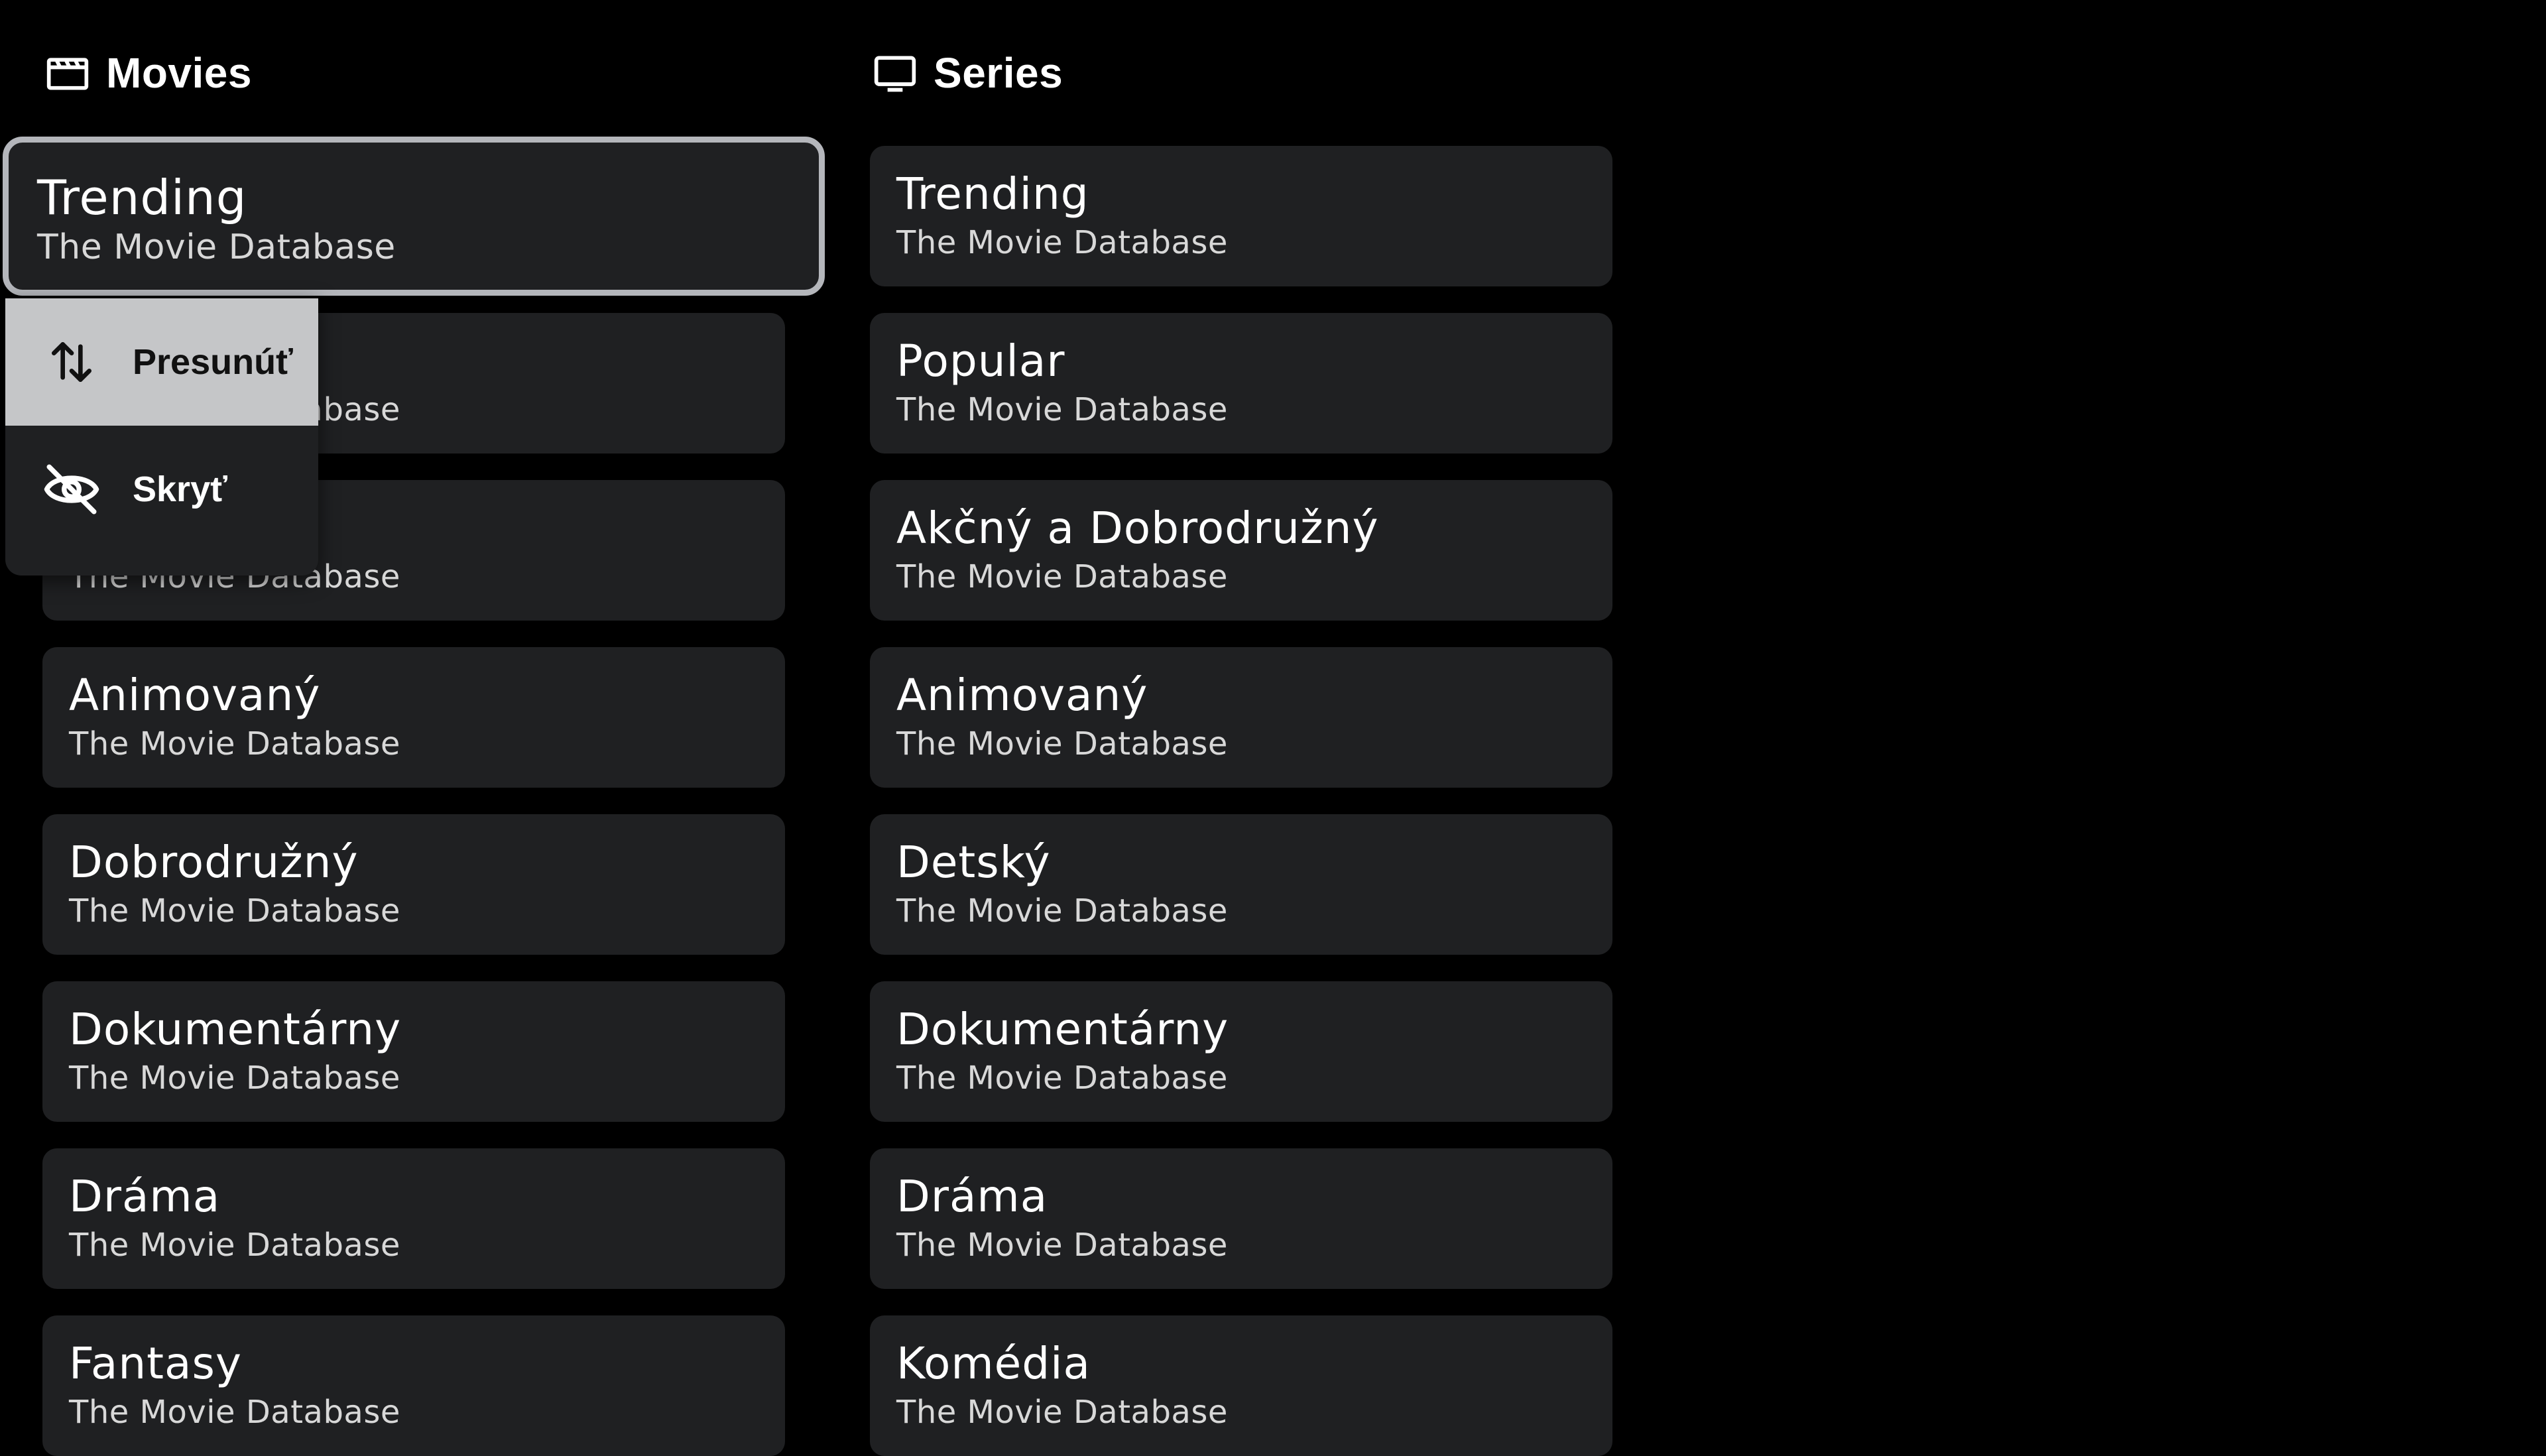 This screenshot has width=2546, height=1456. I want to click on series-title: Series, so click(998, 73).